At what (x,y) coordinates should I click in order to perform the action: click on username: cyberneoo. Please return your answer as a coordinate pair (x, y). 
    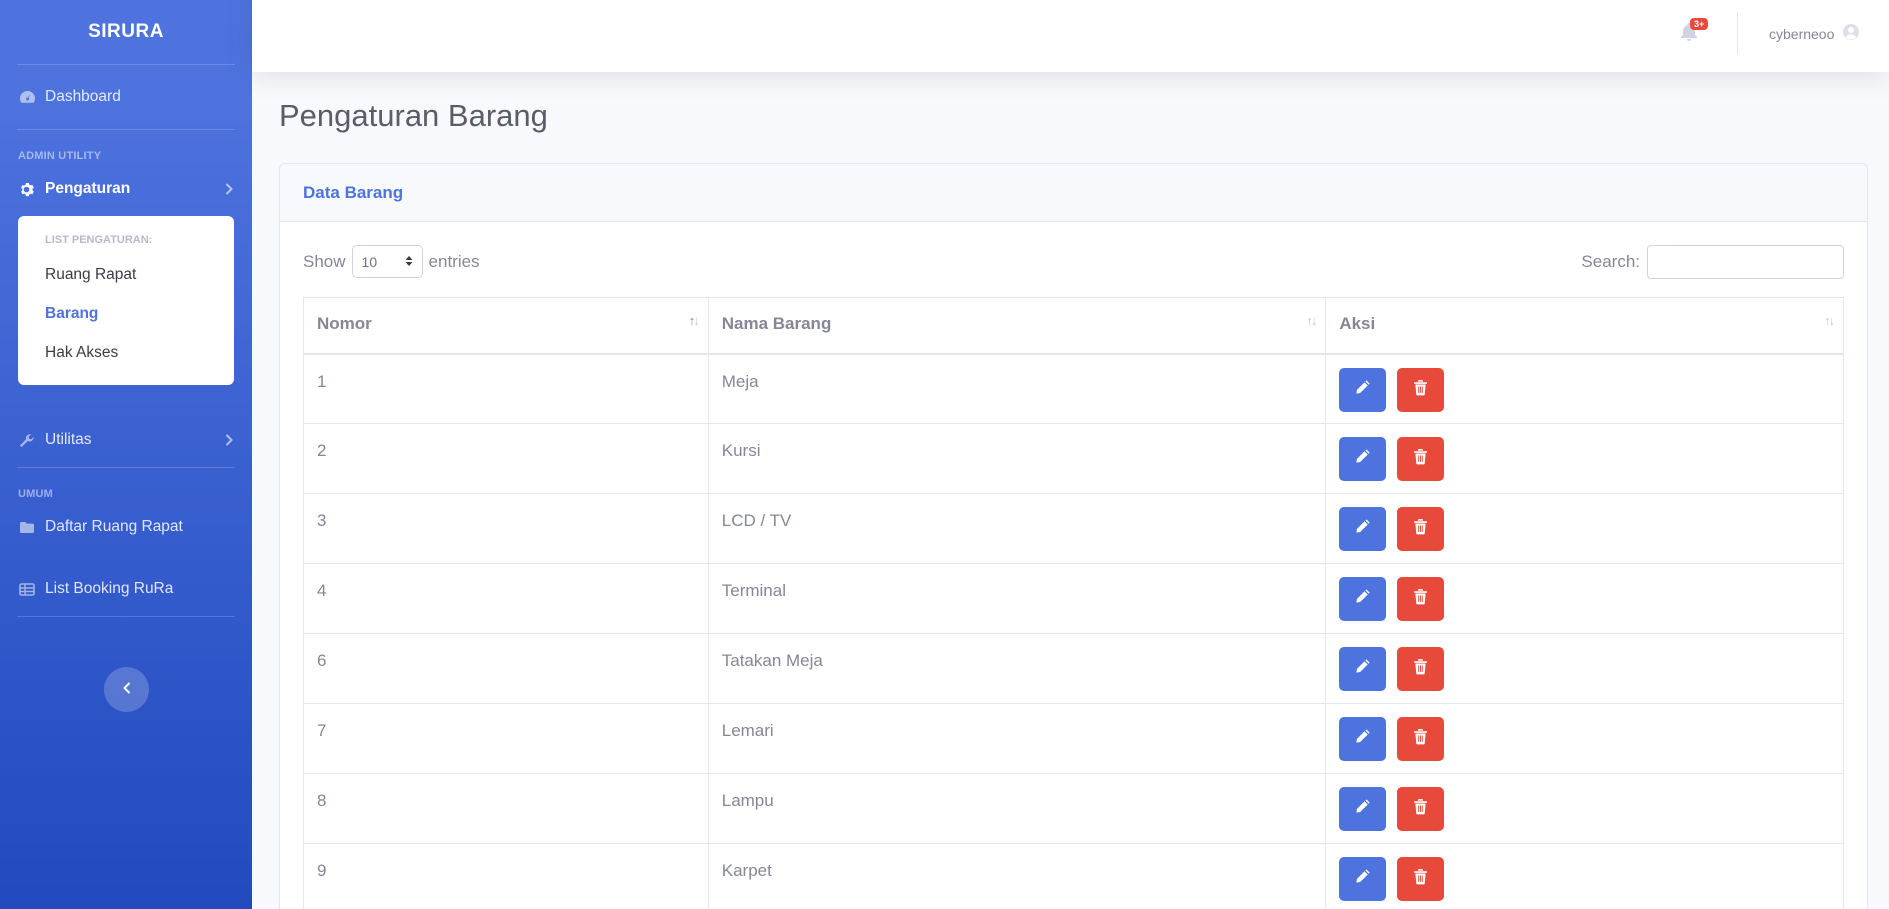
    Looking at the image, I should click on (1802, 33).